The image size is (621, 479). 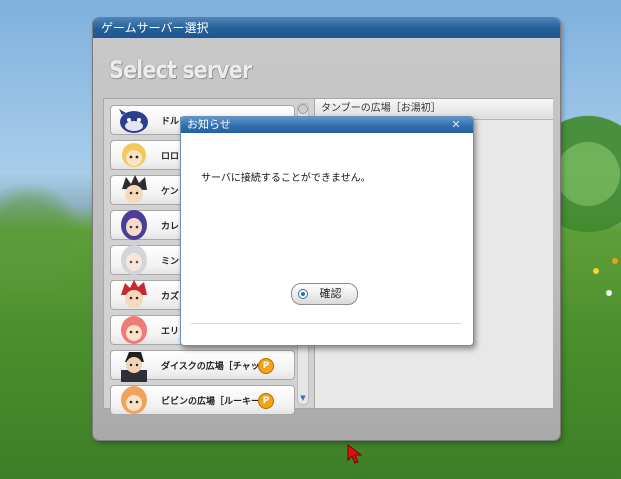 I want to click on silver-hair-girl-avatar, so click(x=134, y=260).